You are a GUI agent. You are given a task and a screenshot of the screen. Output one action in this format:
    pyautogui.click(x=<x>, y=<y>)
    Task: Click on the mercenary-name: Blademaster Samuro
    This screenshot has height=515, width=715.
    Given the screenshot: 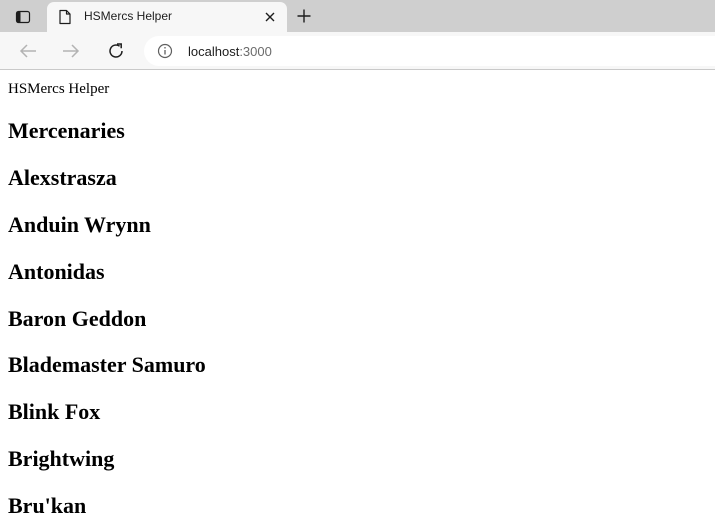 What is the action you would take?
    pyautogui.click(x=107, y=364)
    